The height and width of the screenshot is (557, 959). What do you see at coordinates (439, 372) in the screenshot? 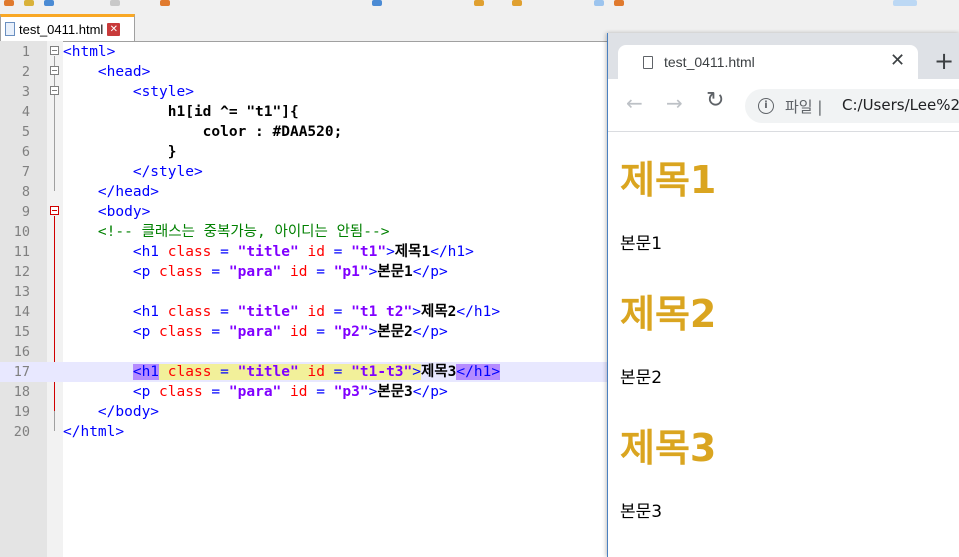
I see `code-token: 제목3` at bounding box center [439, 372].